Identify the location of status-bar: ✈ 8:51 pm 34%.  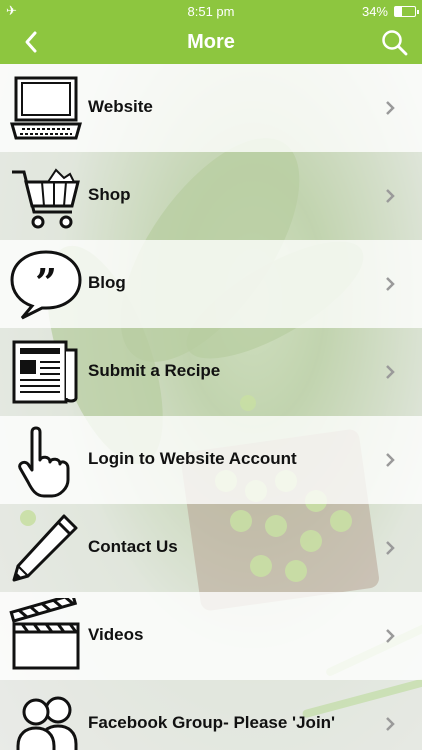
(211, 11).